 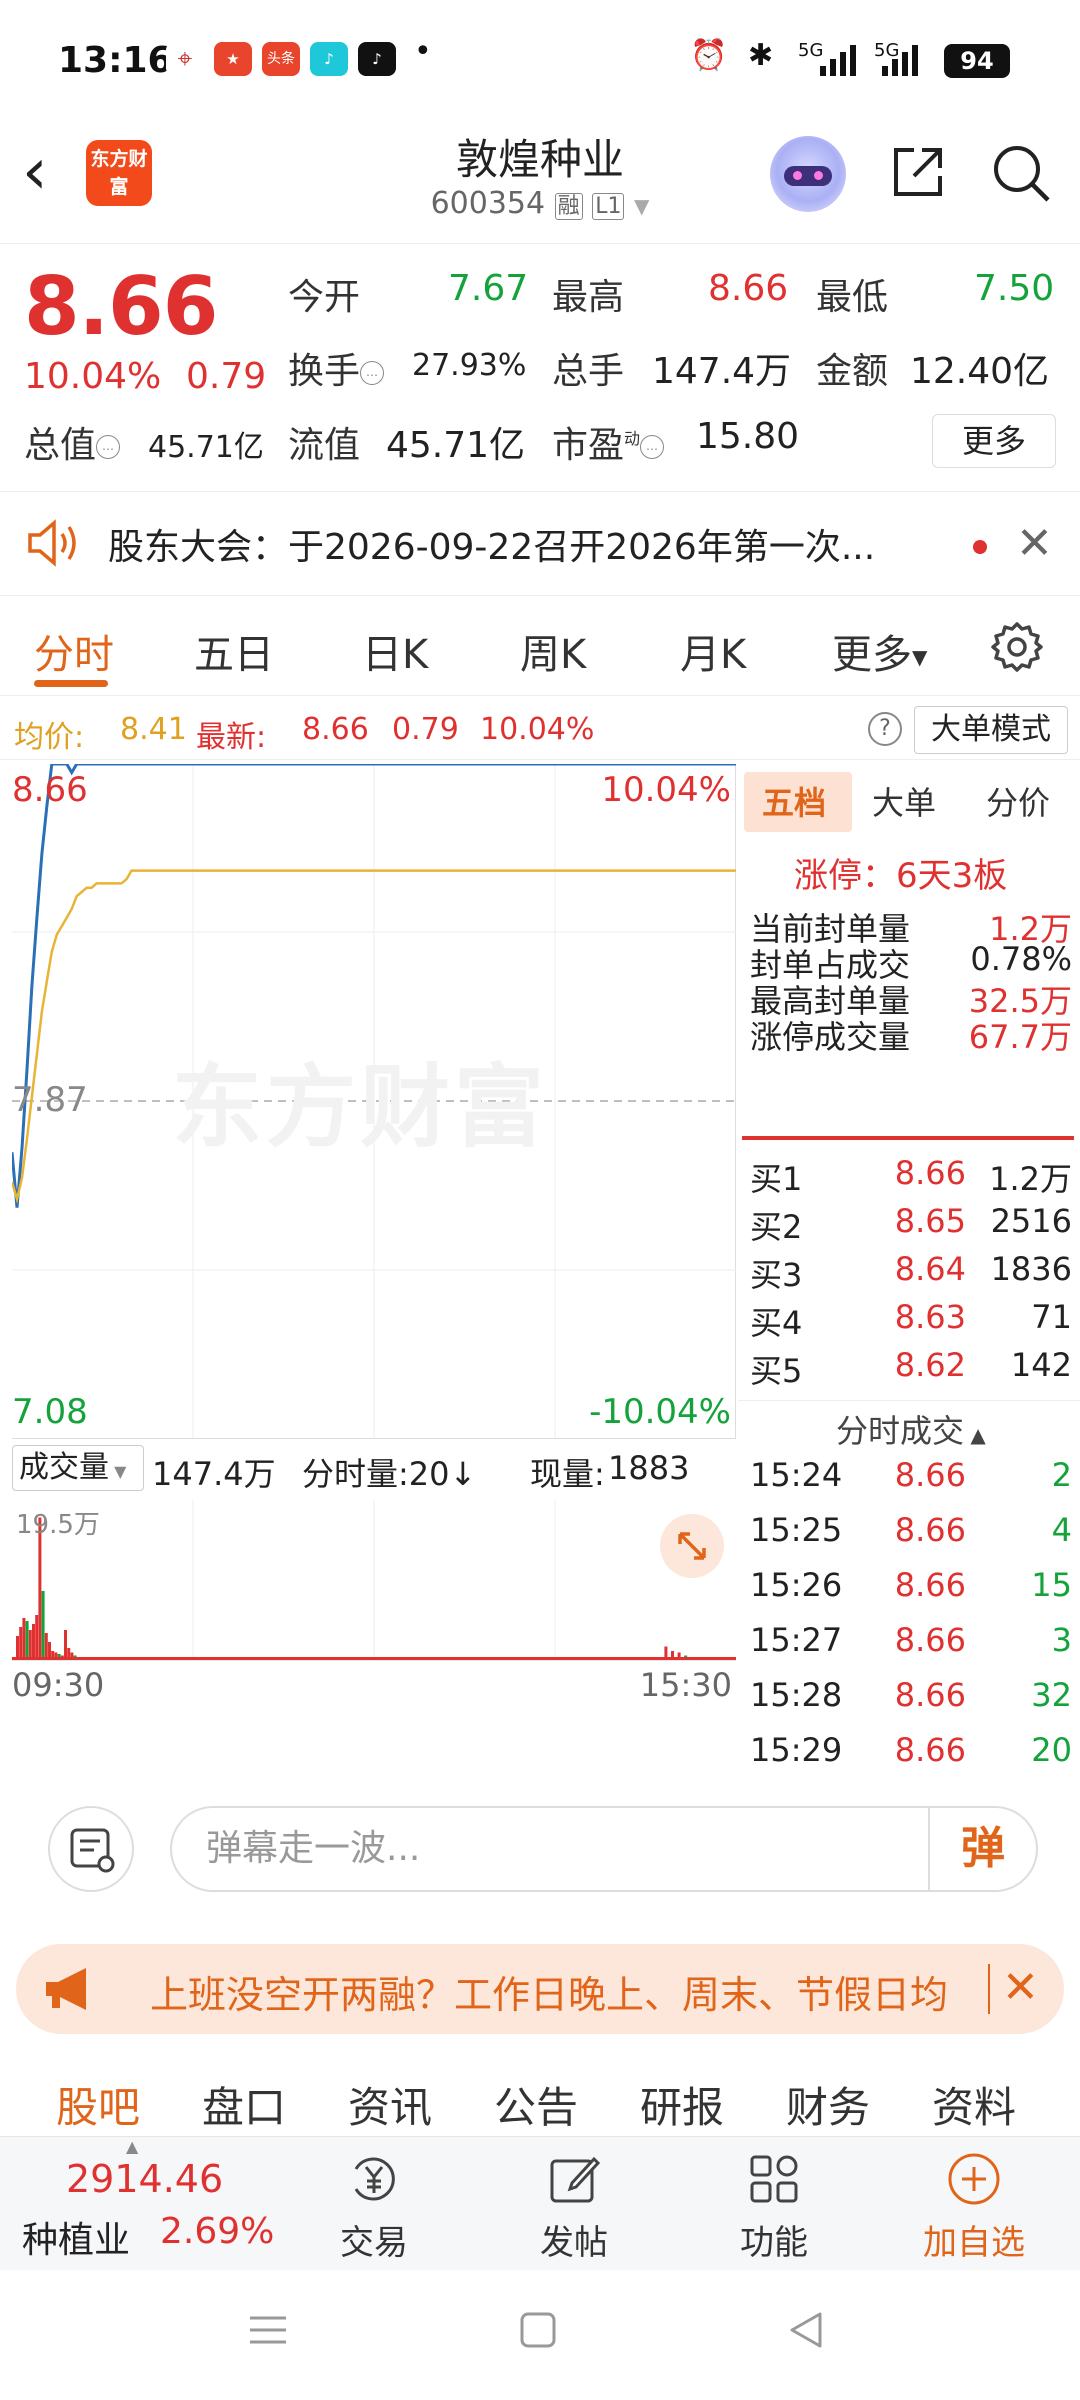 What do you see at coordinates (574, 2206) in the screenshot?
I see `nav-post: 发帖` at bounding box center [574, 2206].